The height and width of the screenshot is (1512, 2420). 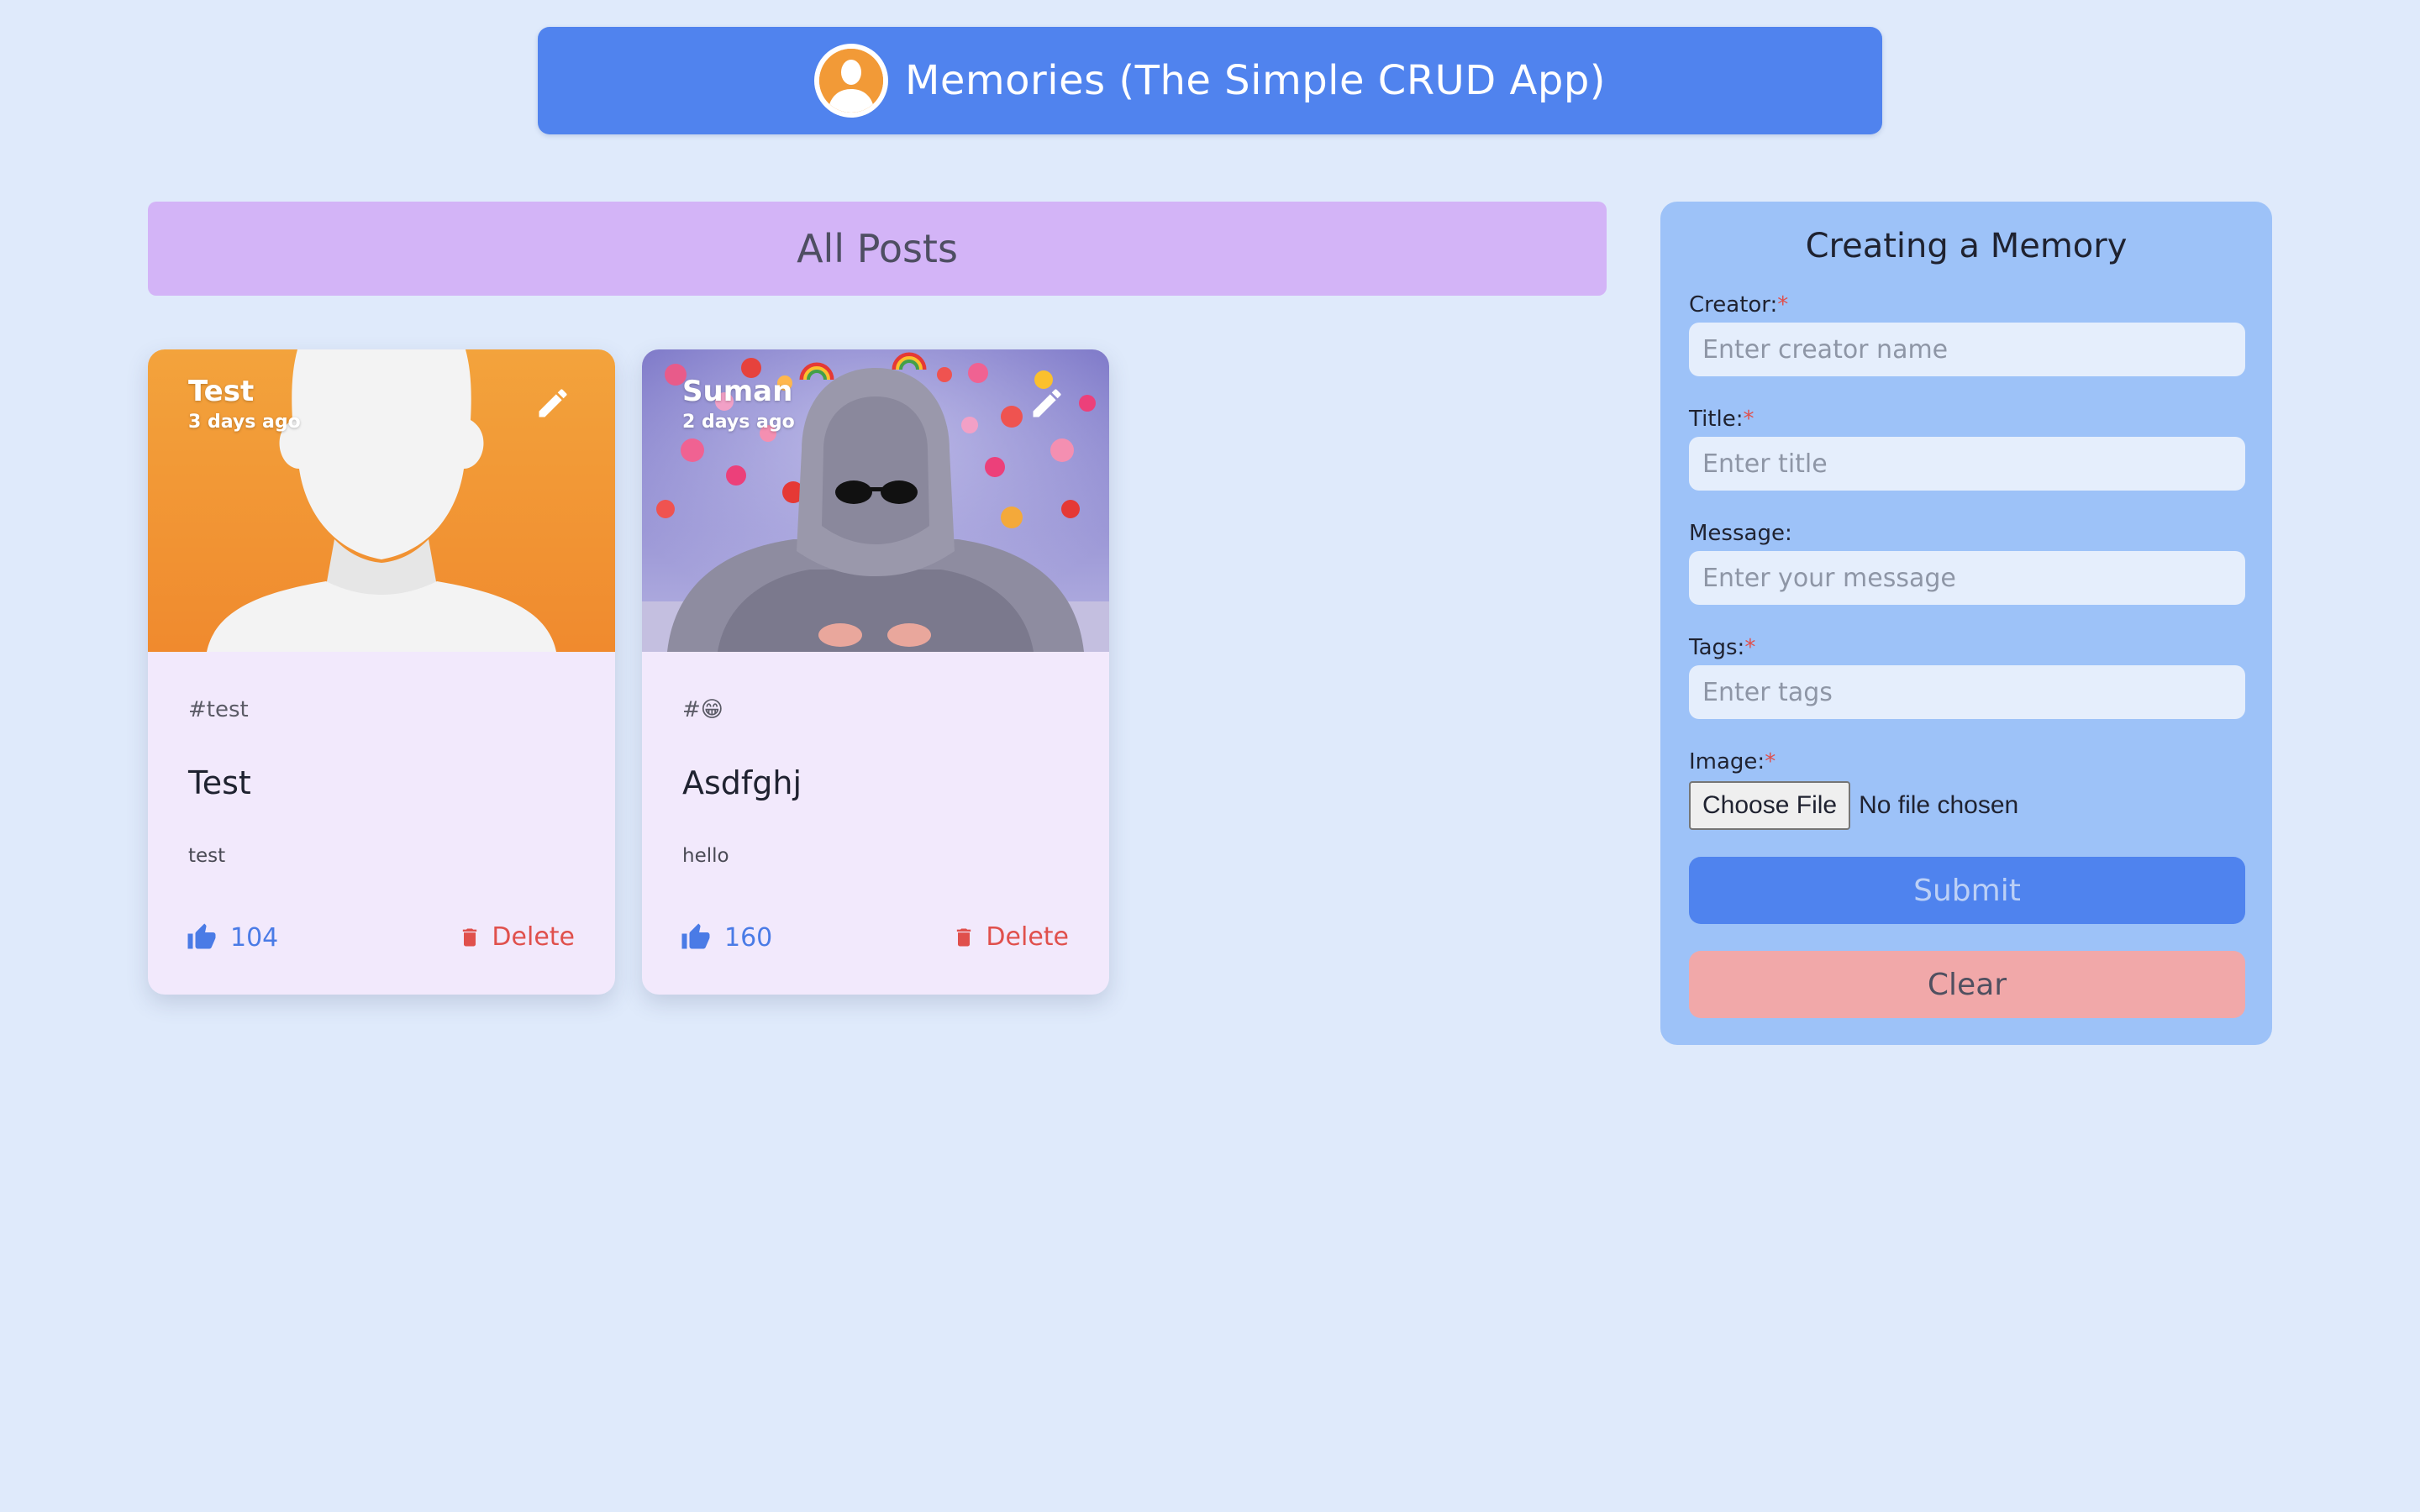 I want to click on title-input, so click(x=1967, y=464).